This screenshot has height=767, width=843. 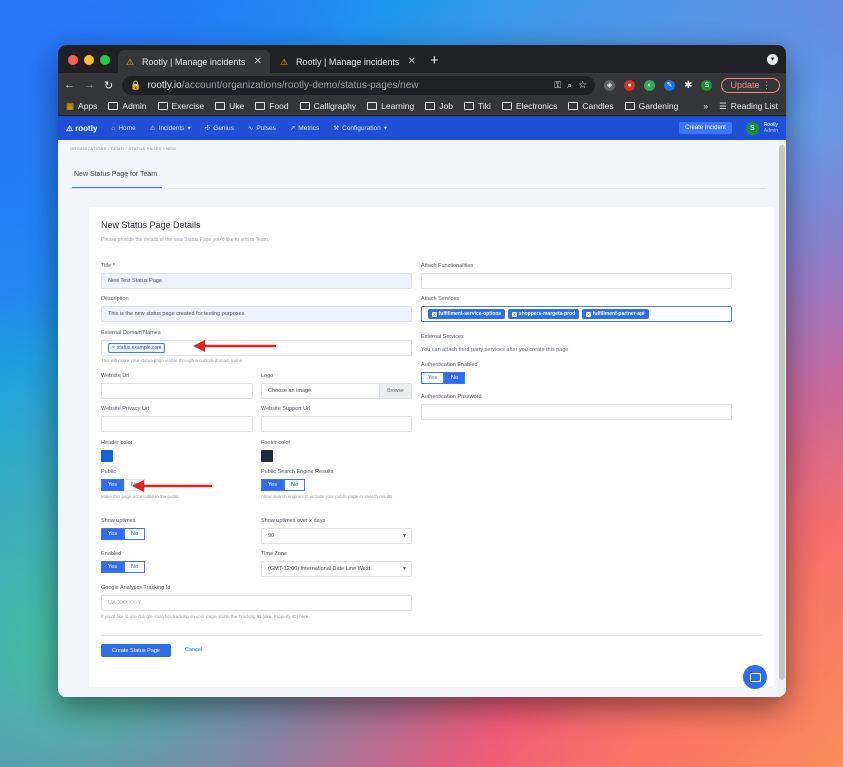 What do you see at coordinates (134, 567) in the screenshot?
I see `enabled-no: No` at bounding box center [134, 567].